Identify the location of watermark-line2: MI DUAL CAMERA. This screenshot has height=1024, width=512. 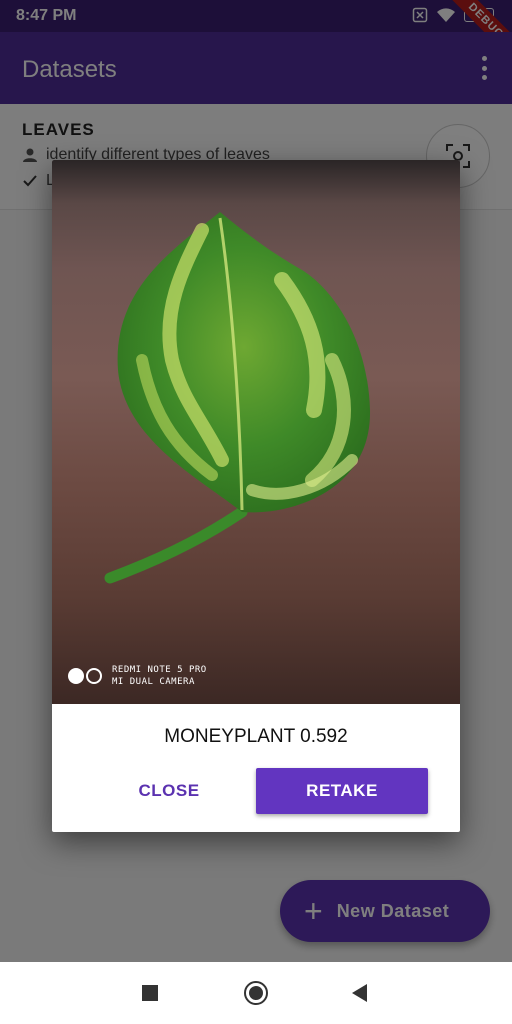
(153, 682).